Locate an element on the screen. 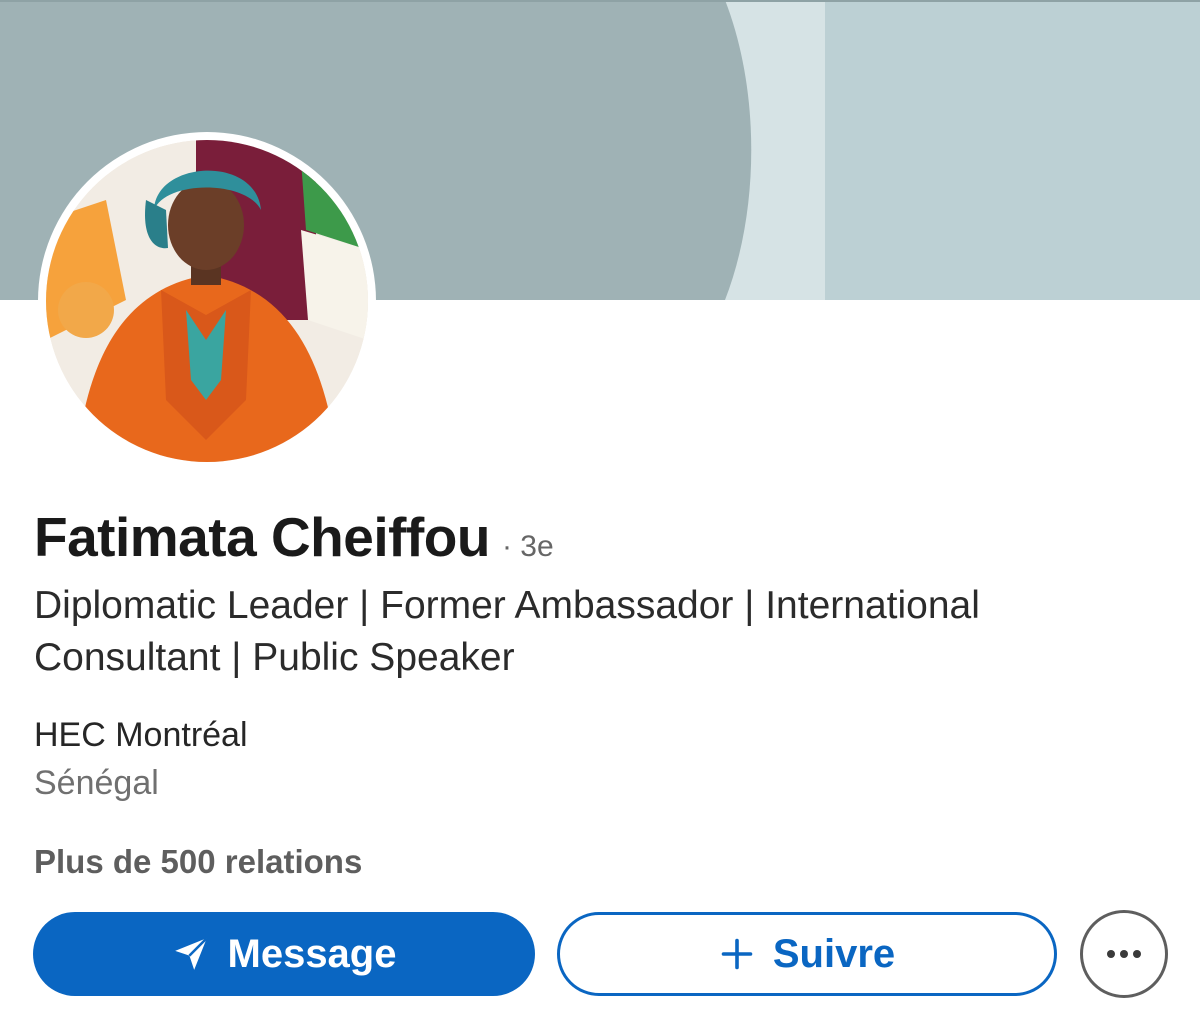 Image resolution: width=1200 pixels, height=1017 pixels. plus-icon is located at coordinates (737, 954).